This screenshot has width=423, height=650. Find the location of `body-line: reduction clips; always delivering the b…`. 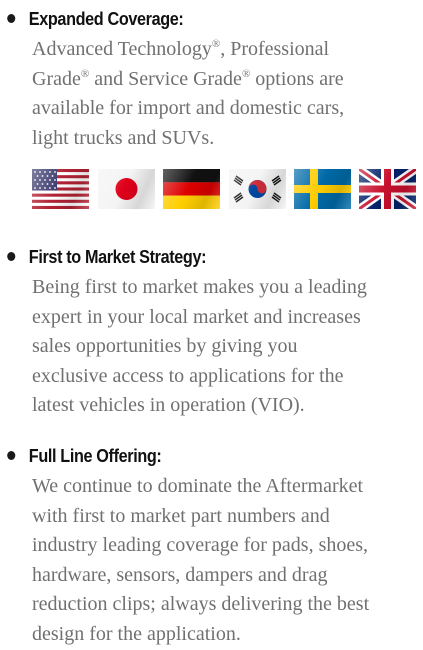

body-line: reduction clips; always delivering the b… is located at coordinates (201, 604).